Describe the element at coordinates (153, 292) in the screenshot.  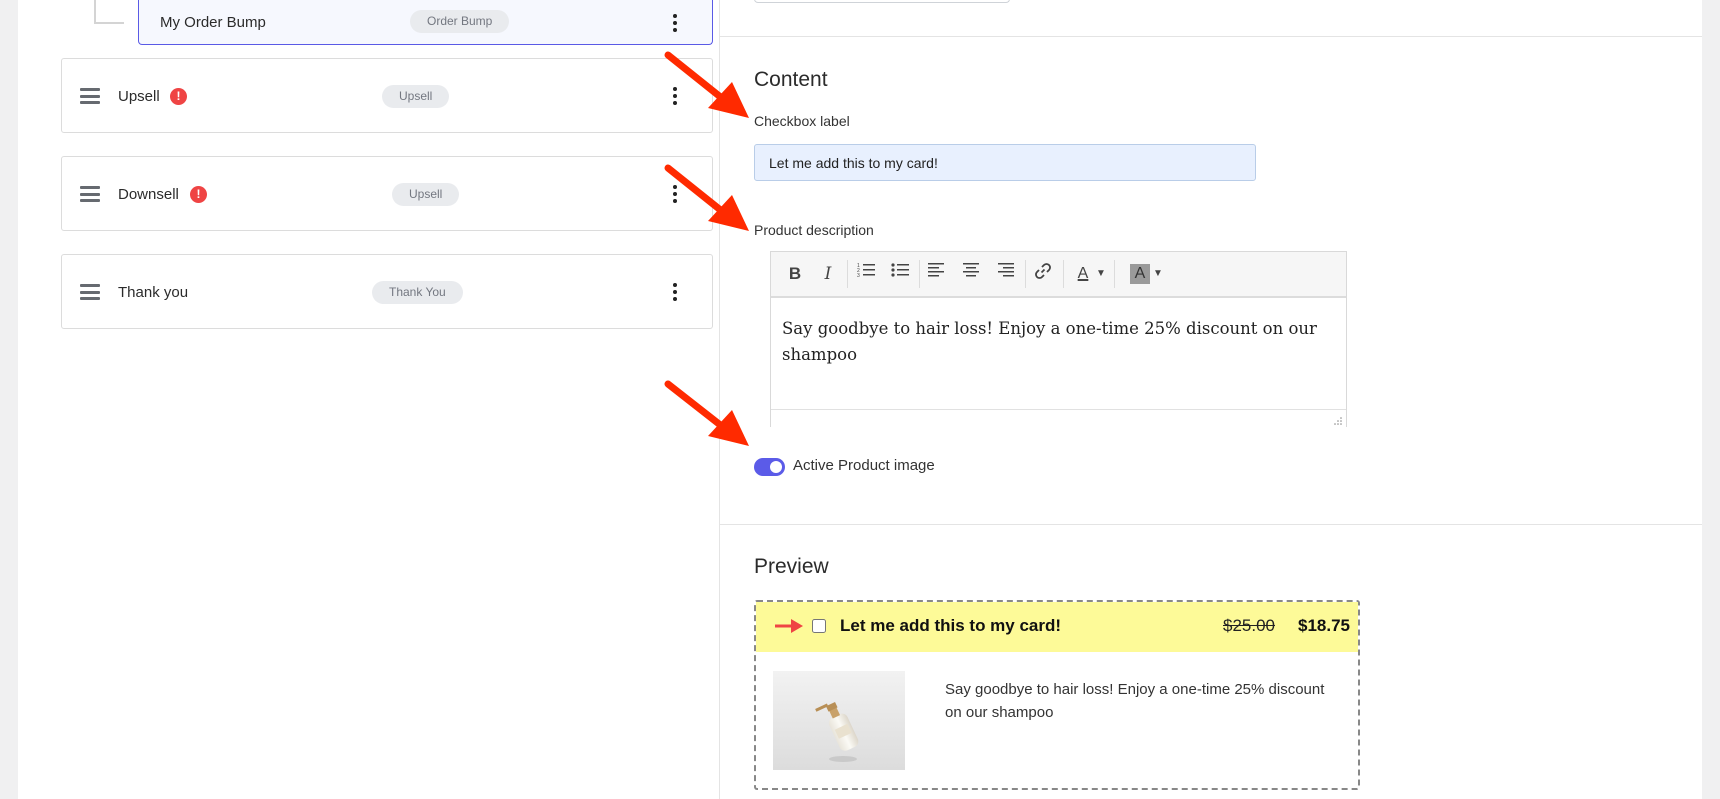
I see `step-name: Thank you` at that location.